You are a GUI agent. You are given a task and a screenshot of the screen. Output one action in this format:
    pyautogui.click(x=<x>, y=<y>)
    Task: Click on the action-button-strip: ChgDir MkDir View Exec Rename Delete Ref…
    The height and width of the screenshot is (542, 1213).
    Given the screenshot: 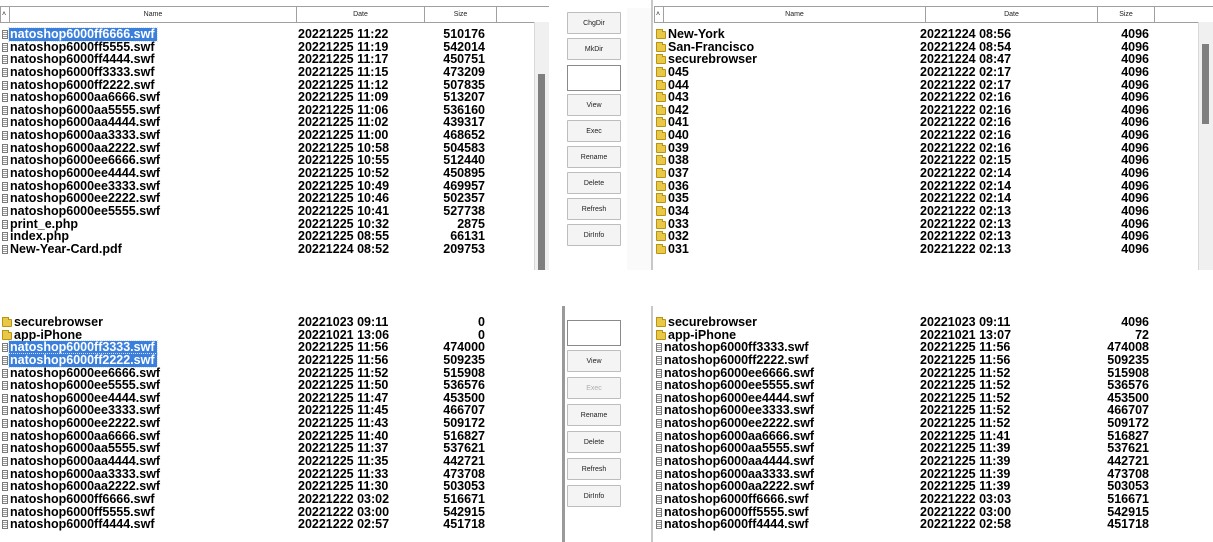 What is the action you would take?
    pyautogui.click(x=595, y=139)
    